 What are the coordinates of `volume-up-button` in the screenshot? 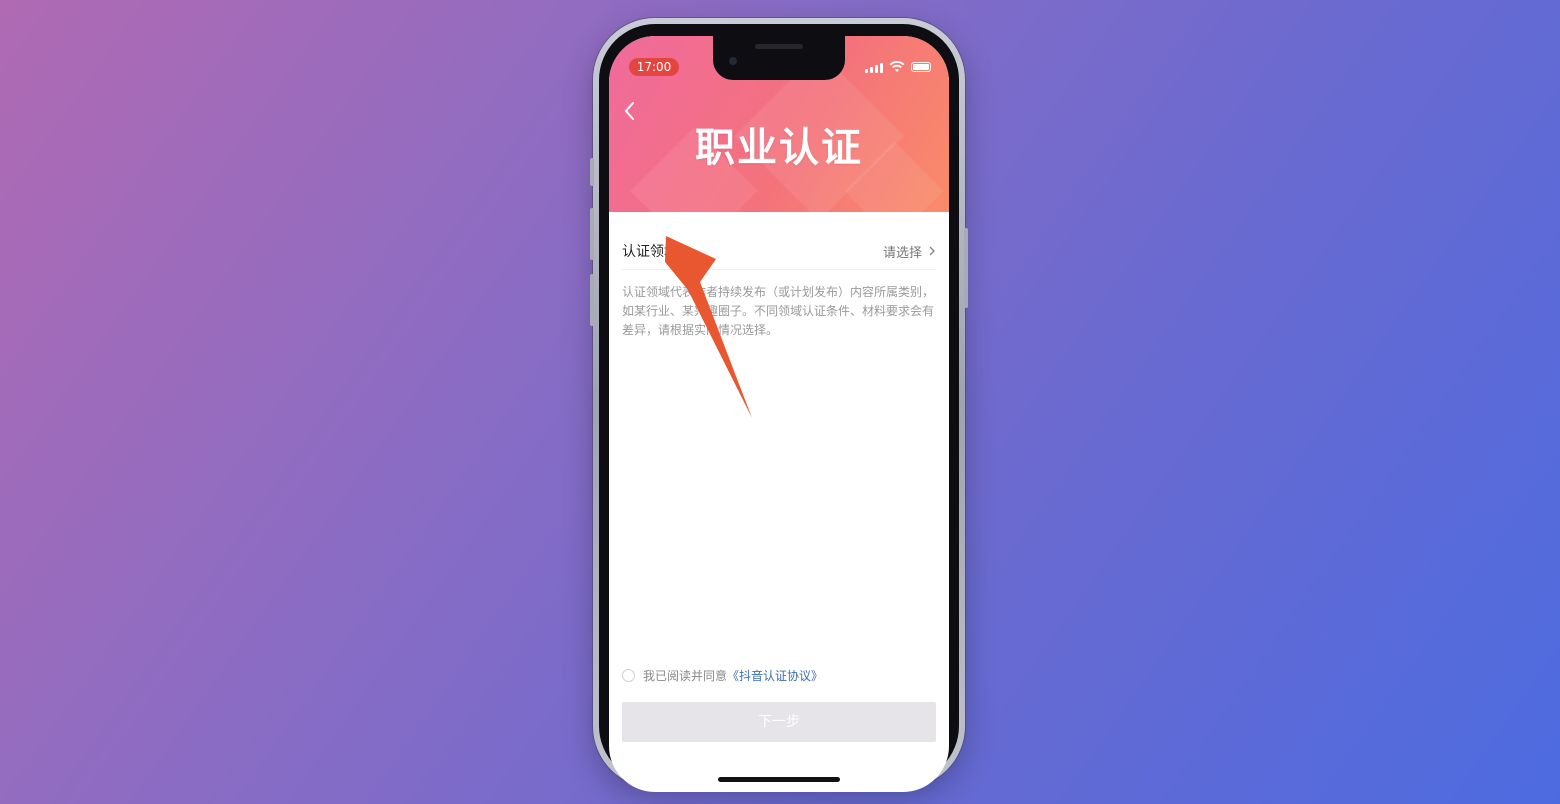 It's located at (592, 234).